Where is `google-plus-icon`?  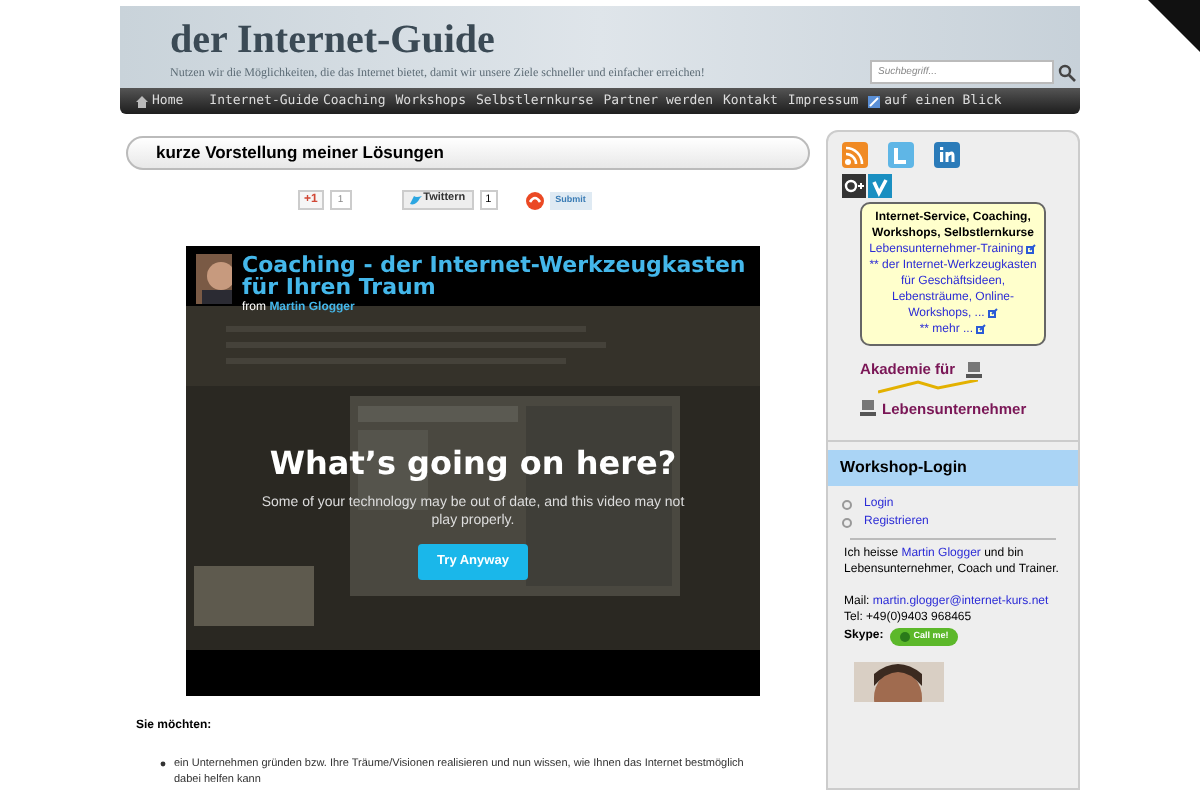
google-plus-icon is located at coordinates (854, 186).